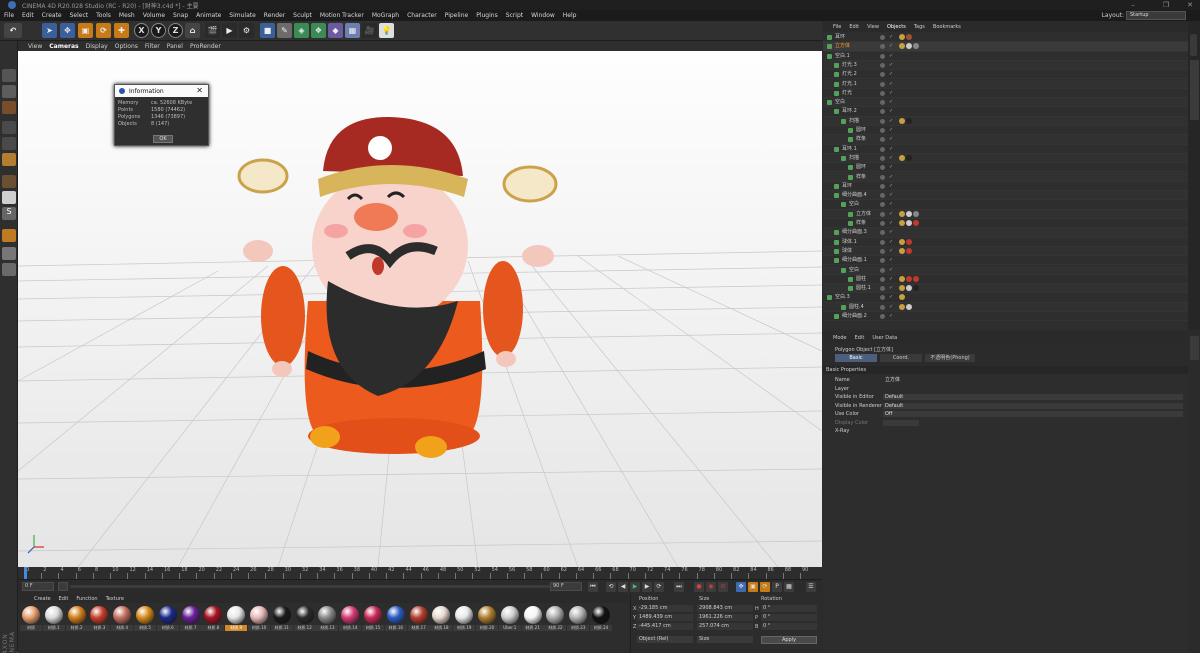 The width and height of the screenshot is (1200, 653). Describe the element at coordinates (267, 30) in the screenshot. I see `cube-icon: ■` at that location.